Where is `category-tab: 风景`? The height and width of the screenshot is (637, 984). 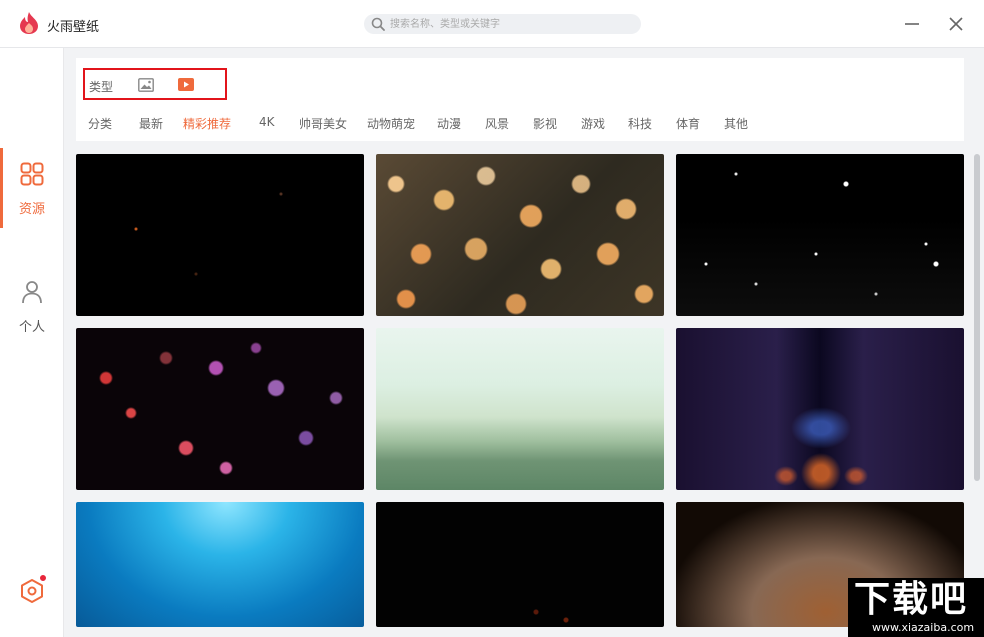
category-tab: 风景 is located at coordinates (497, 123).